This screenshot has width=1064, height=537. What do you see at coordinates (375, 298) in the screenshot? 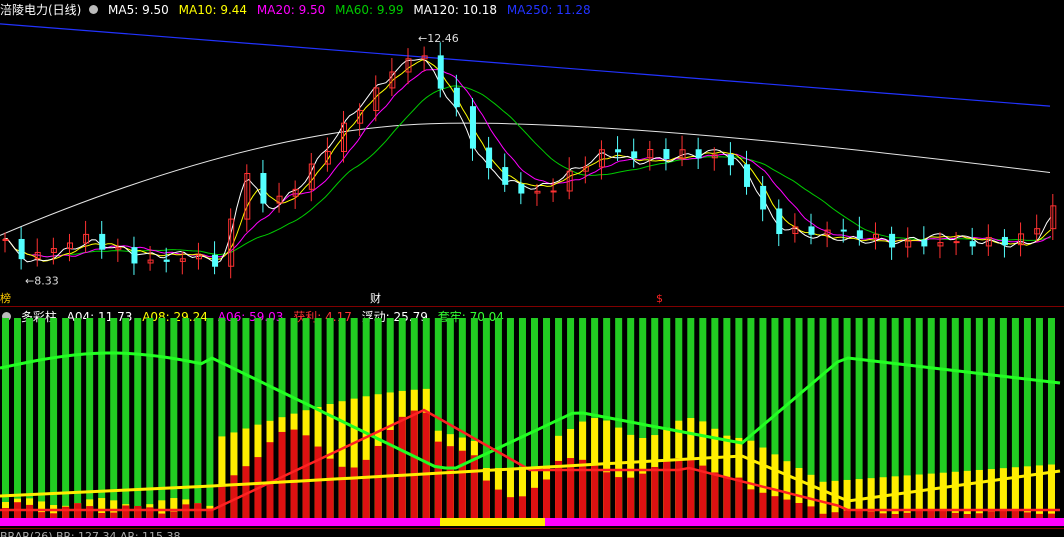
I see `finance-marker: 财` at bounding box center [375, 298].